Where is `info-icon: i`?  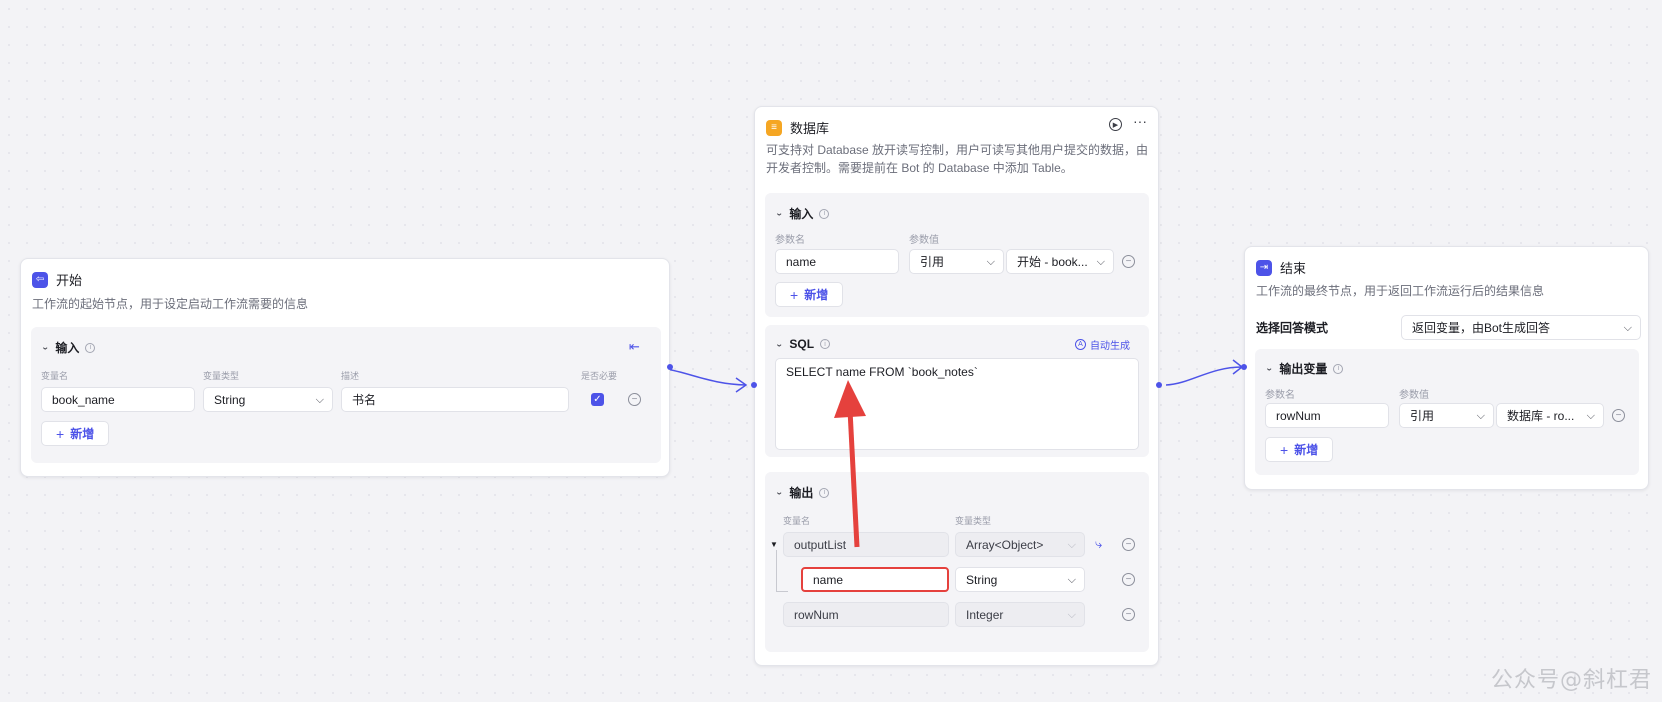
info-icon: i is located at coordinates (1338, 368).